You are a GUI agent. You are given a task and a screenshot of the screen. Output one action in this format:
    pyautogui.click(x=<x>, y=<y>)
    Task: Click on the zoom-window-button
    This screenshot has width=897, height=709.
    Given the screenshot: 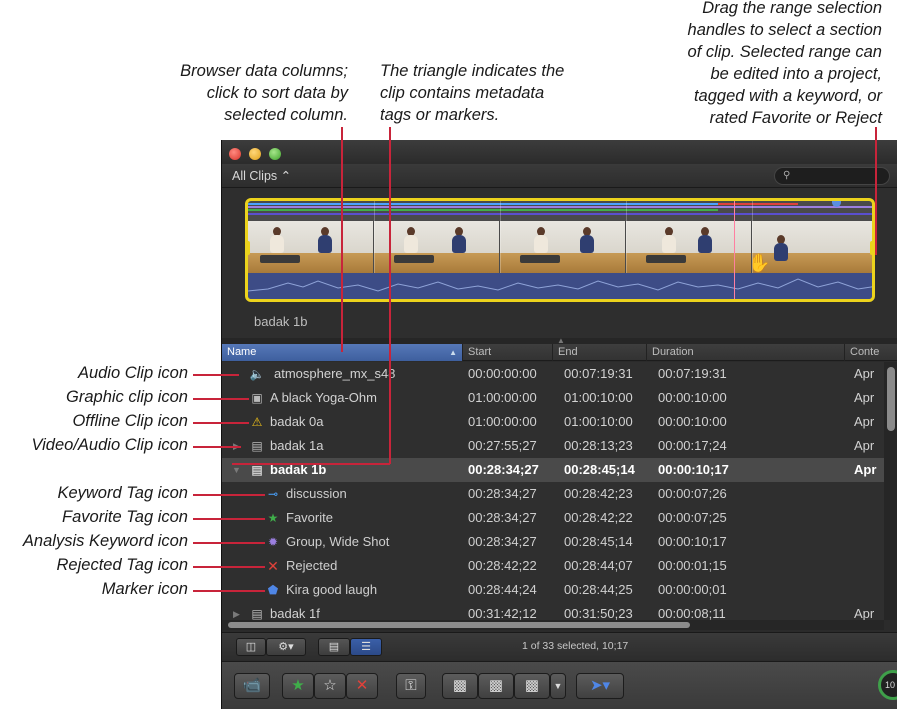 What is the action you would take?
    pyautogui.click(x=275, y=154)
    